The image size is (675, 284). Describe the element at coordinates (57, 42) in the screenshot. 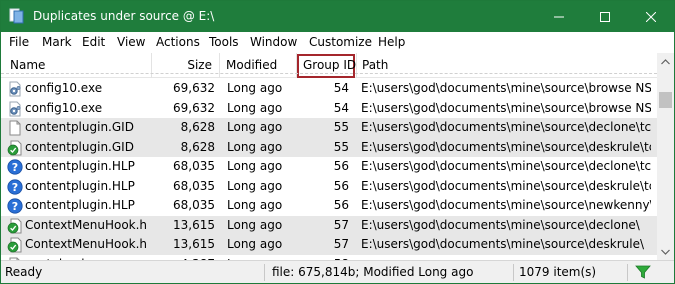

I see `menu-mark: Mark` at that location.